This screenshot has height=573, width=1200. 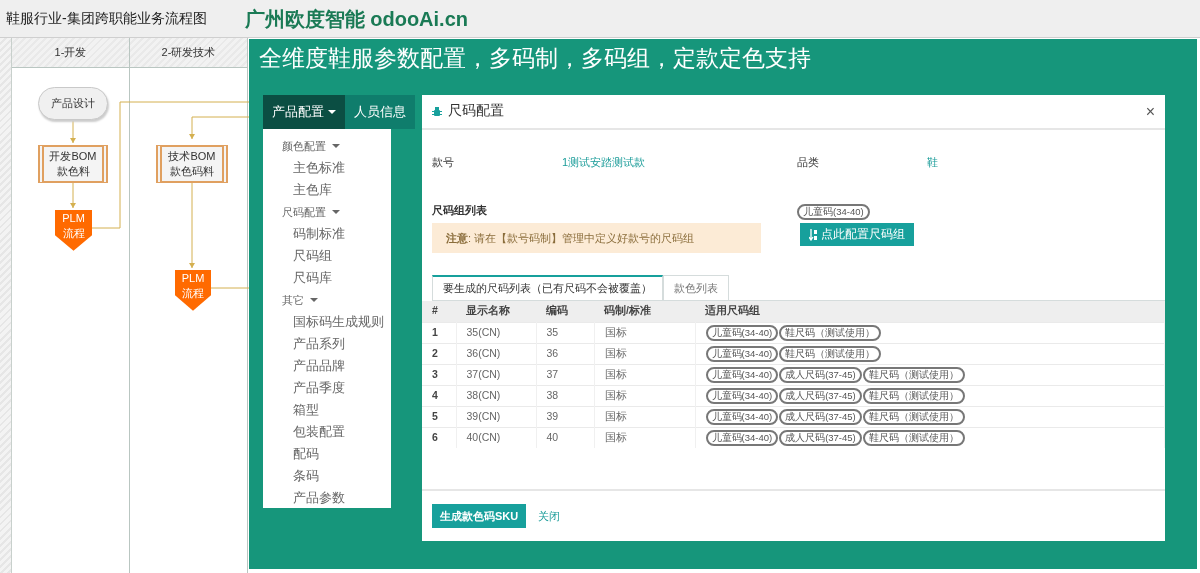 What do you see at coordinates (1150, 111) in the screenshot?
I see `close-button: ×` at bounding box center [1150, 111].